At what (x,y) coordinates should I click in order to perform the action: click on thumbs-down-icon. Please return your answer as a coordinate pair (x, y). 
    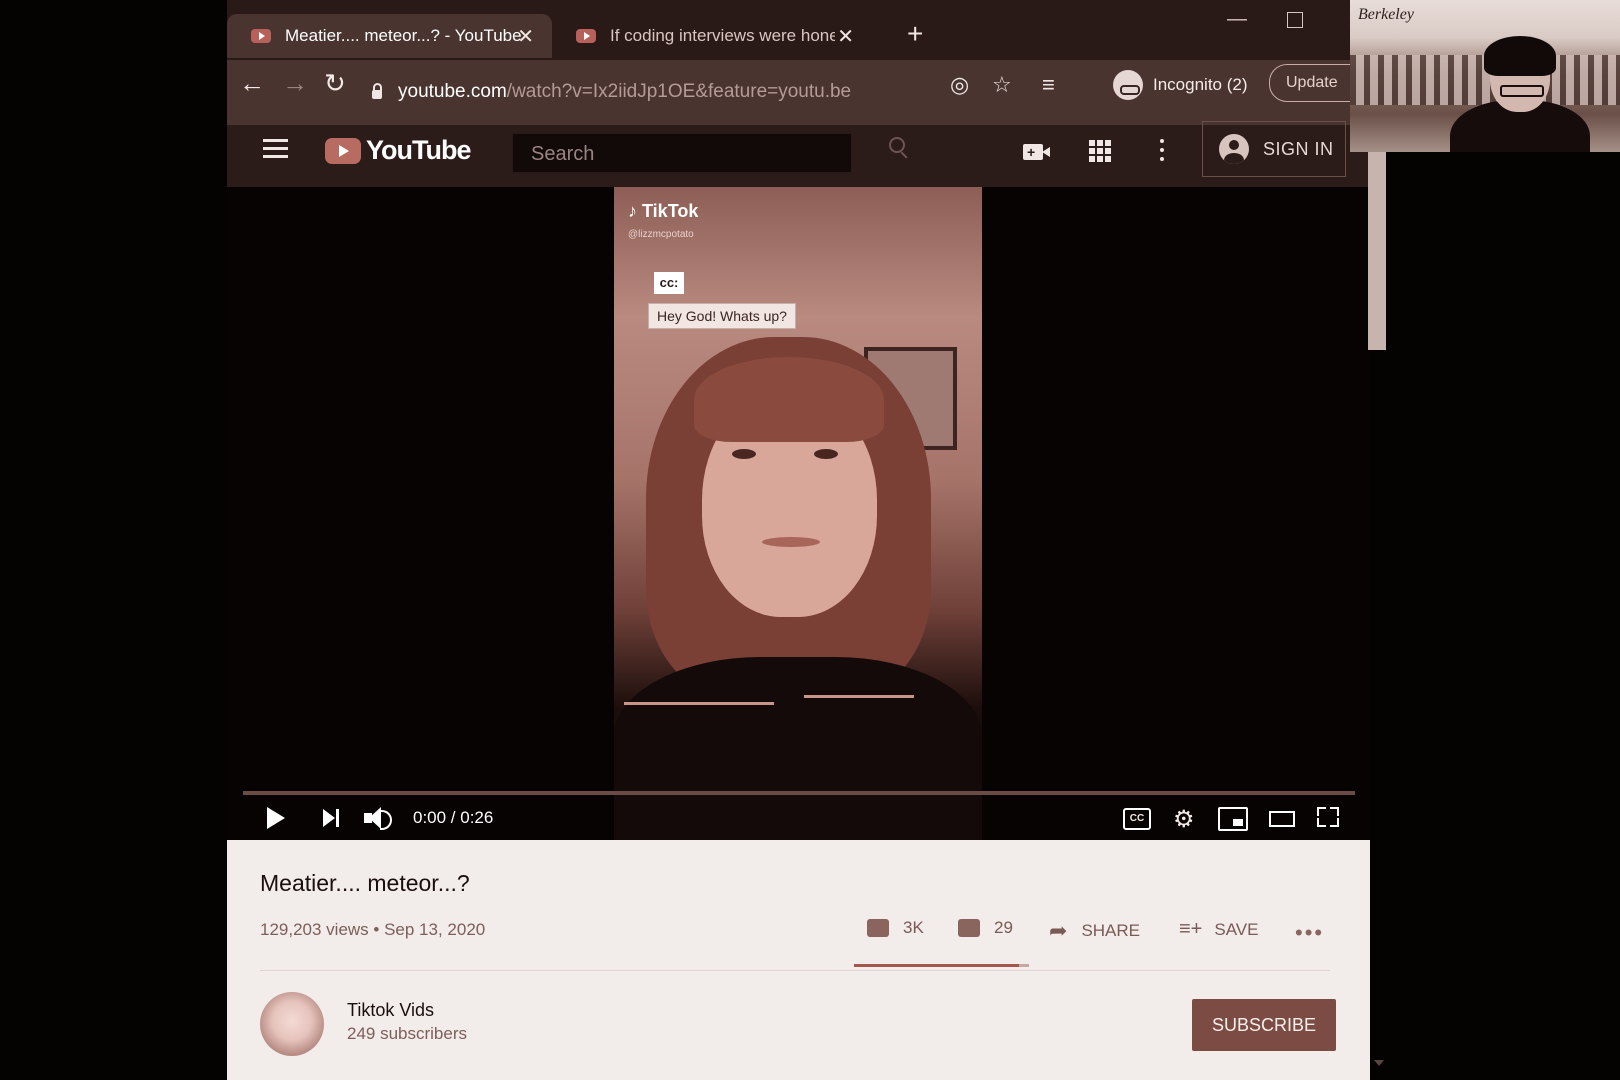
    Looking at the image, I should click on (969, 928).